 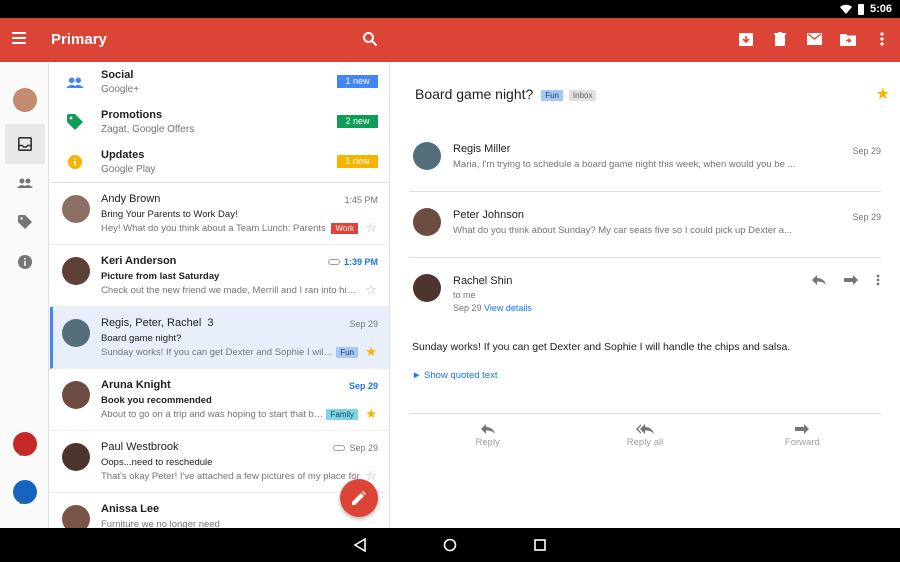 What do you see at coordinates (22, 503) in the screenshot?
I see `unread-count: 10` at bounding box center [22, 503].